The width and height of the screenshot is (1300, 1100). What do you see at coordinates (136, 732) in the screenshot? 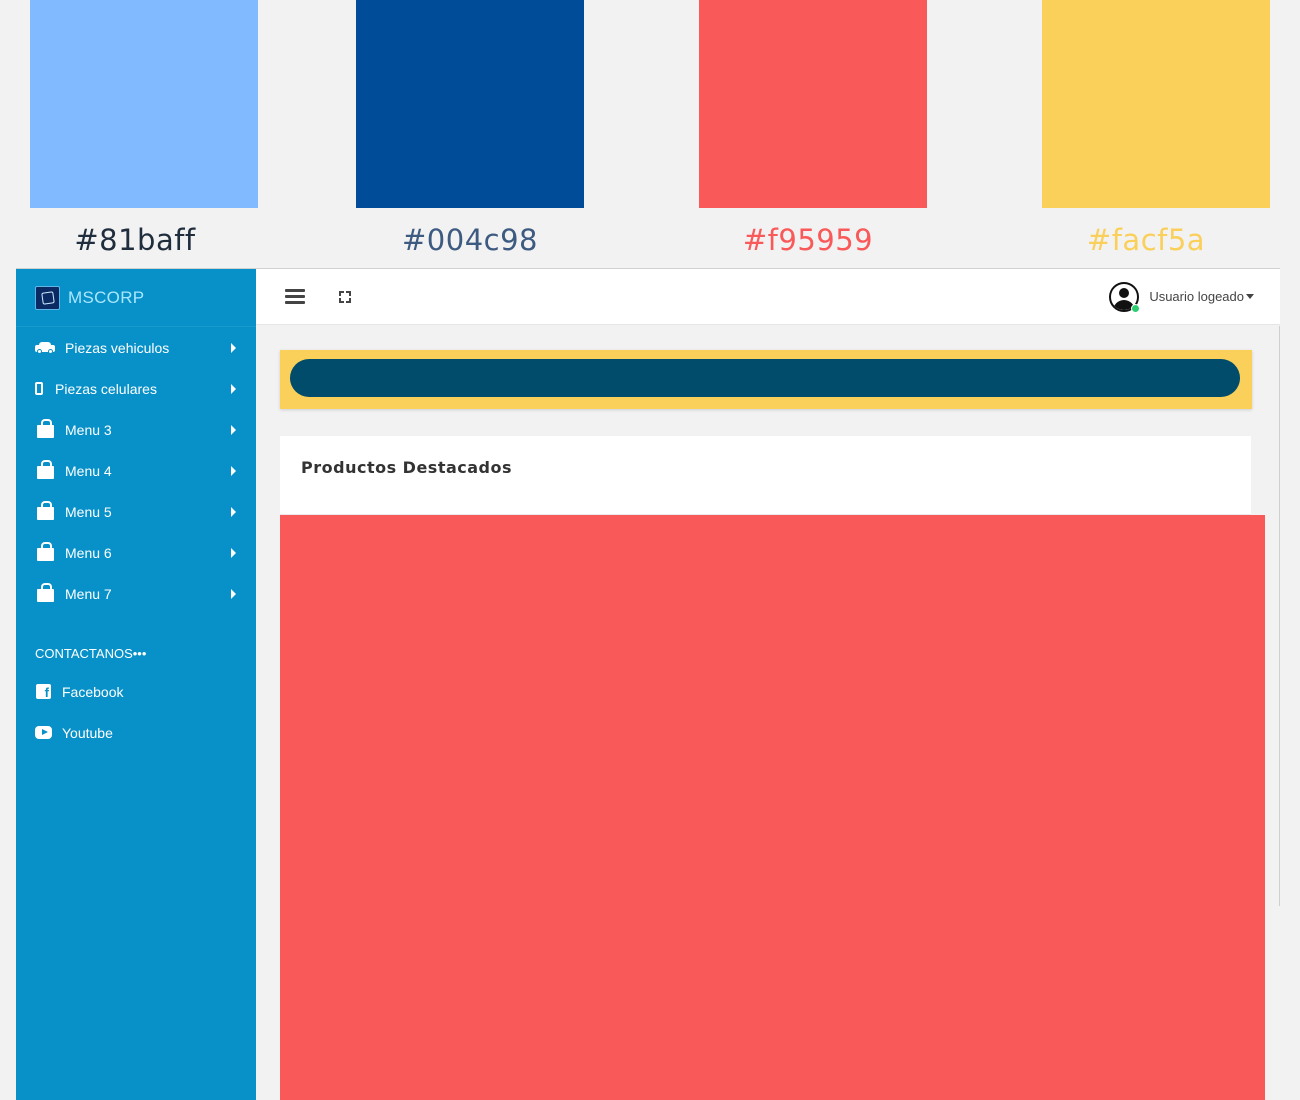
I see `sidebar-link-youtube: Youtube` at bounding box center [136, 732].